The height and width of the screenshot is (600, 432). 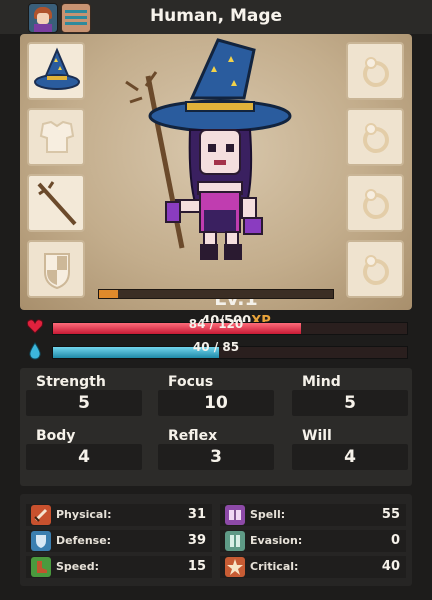 I want to click on stat-label: Speed:, so click(x=77, y=566).